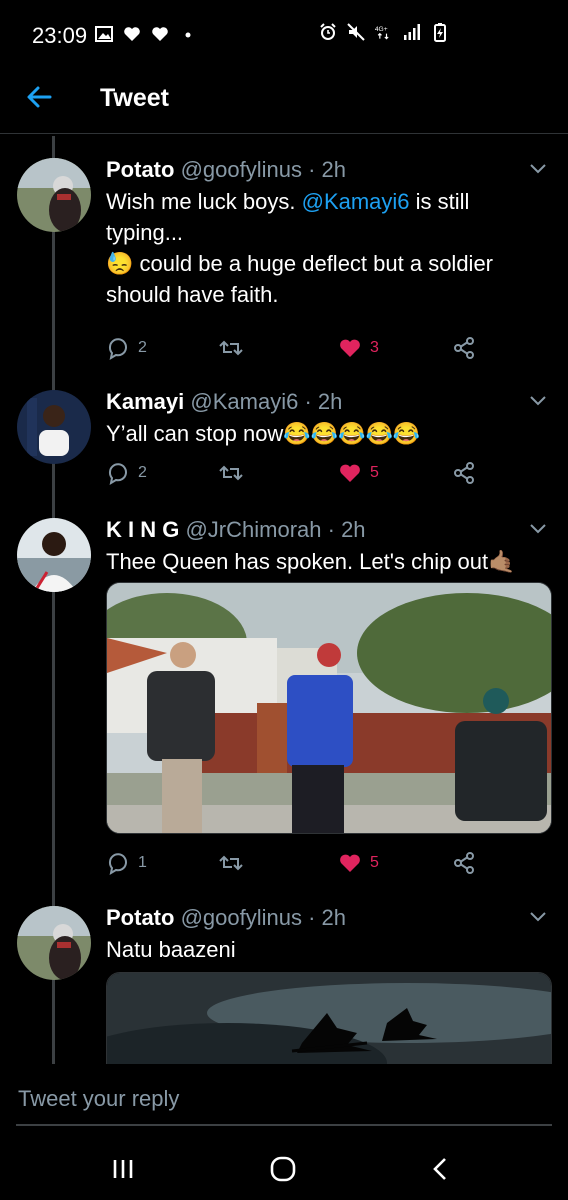 The width and height of the screenshot is (568, 1200). Describe the element at coordinates (134, 98) in the screenshot. I see `page-title: Tweet` at that location.